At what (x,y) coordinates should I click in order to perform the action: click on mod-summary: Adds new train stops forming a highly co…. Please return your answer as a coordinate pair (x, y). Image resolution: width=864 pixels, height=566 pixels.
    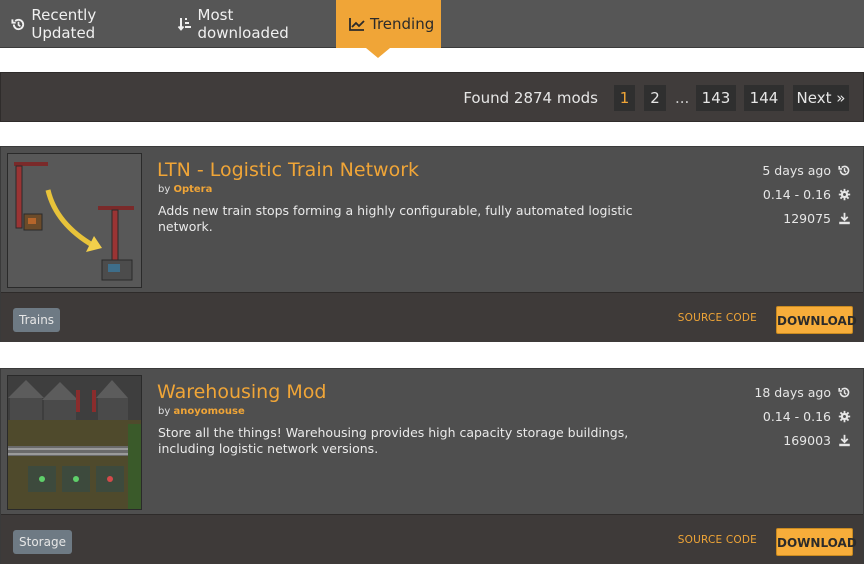
    Looking at the image, I should click on (395, 218).